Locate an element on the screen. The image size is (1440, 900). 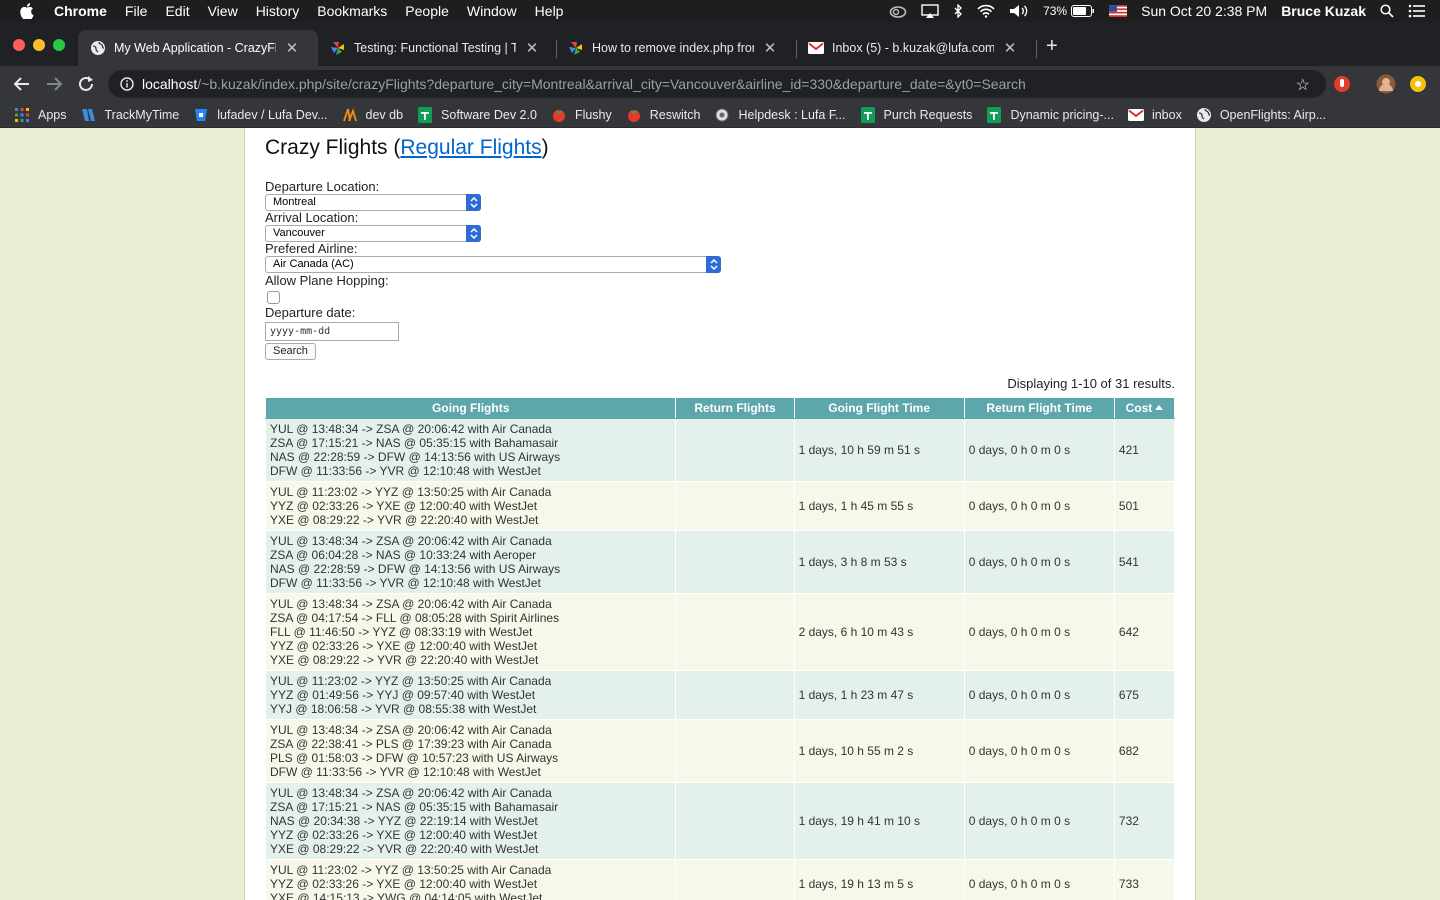
column-return-flights: Return Flights is located at coordinates (735, 408).